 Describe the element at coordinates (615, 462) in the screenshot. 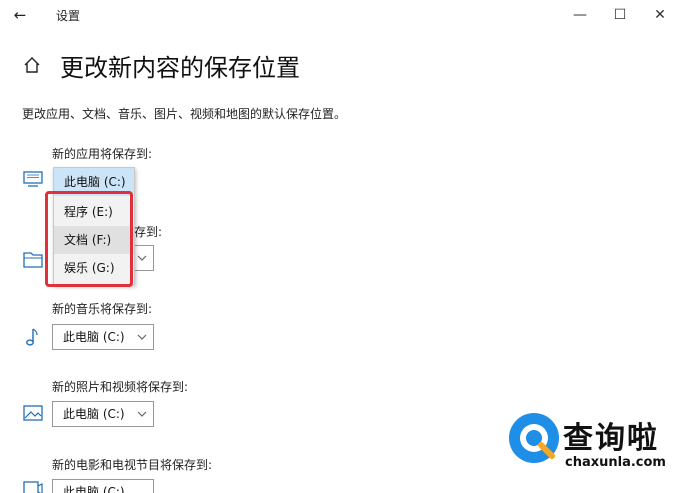

I see `watermark-domain: chaxunla.com` at that location.